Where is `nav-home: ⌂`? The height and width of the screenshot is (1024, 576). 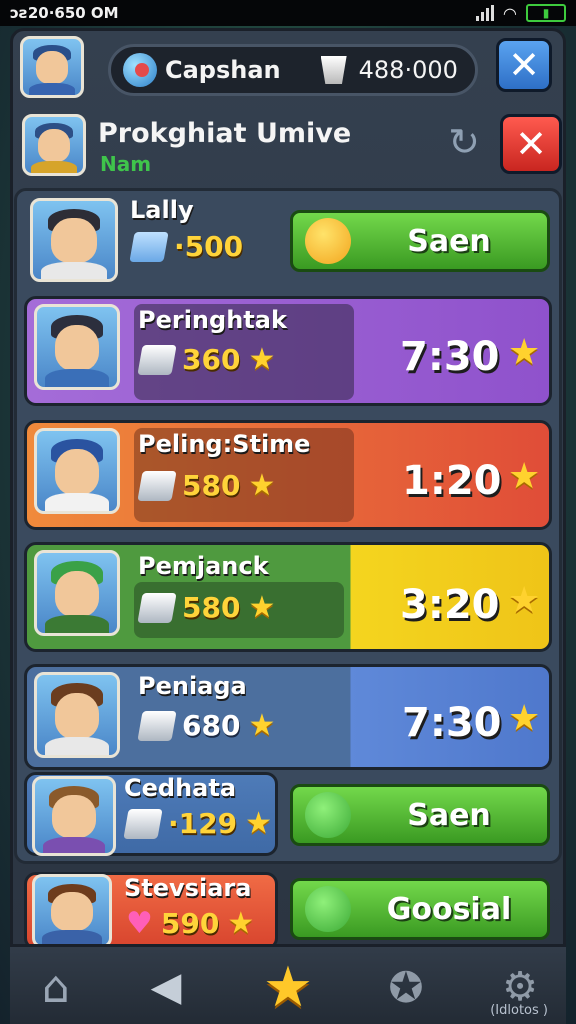 nav-home: ⌂ is located at coordinates (56, 987).